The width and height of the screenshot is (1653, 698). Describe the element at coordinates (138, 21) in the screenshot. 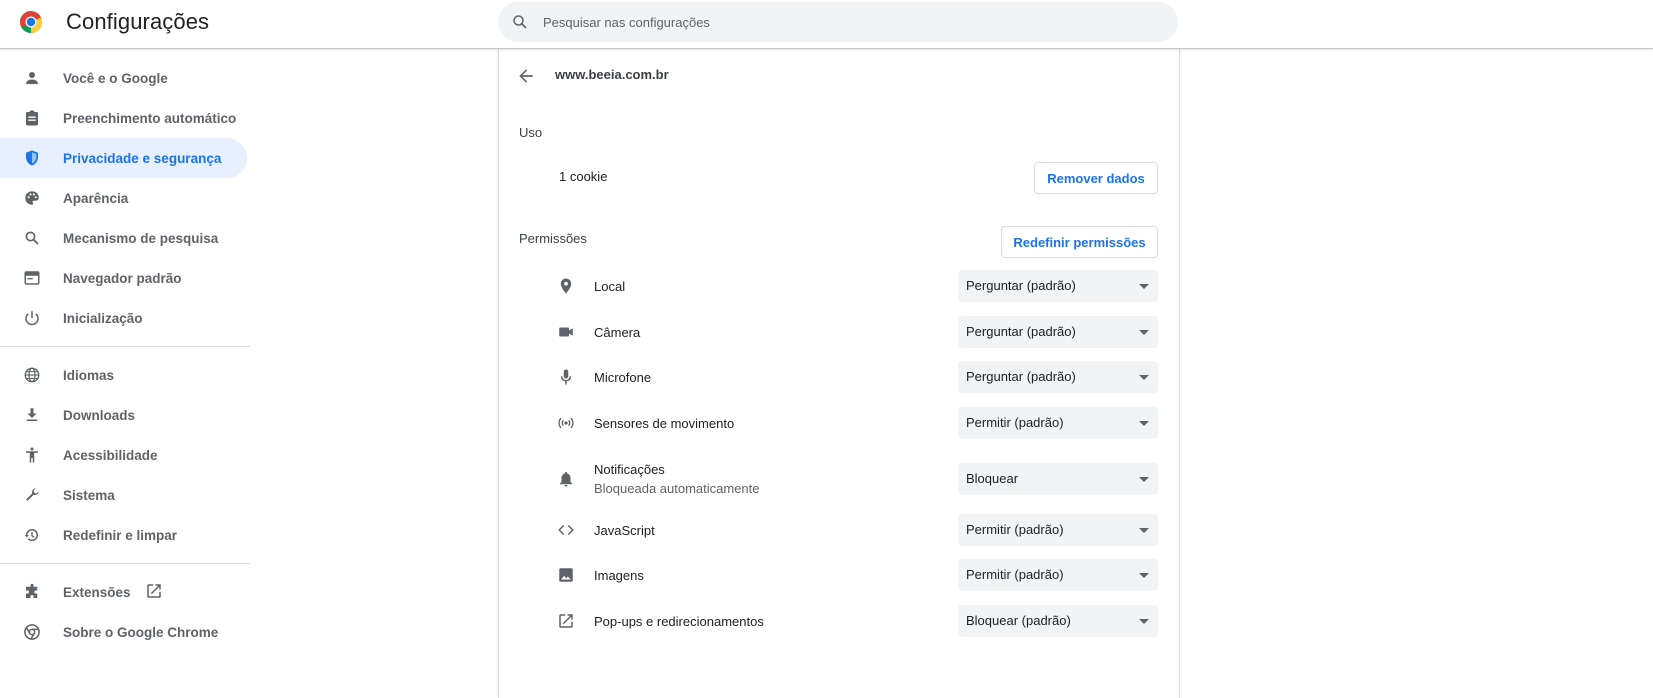

I see `page-title: Configurações` at that location.